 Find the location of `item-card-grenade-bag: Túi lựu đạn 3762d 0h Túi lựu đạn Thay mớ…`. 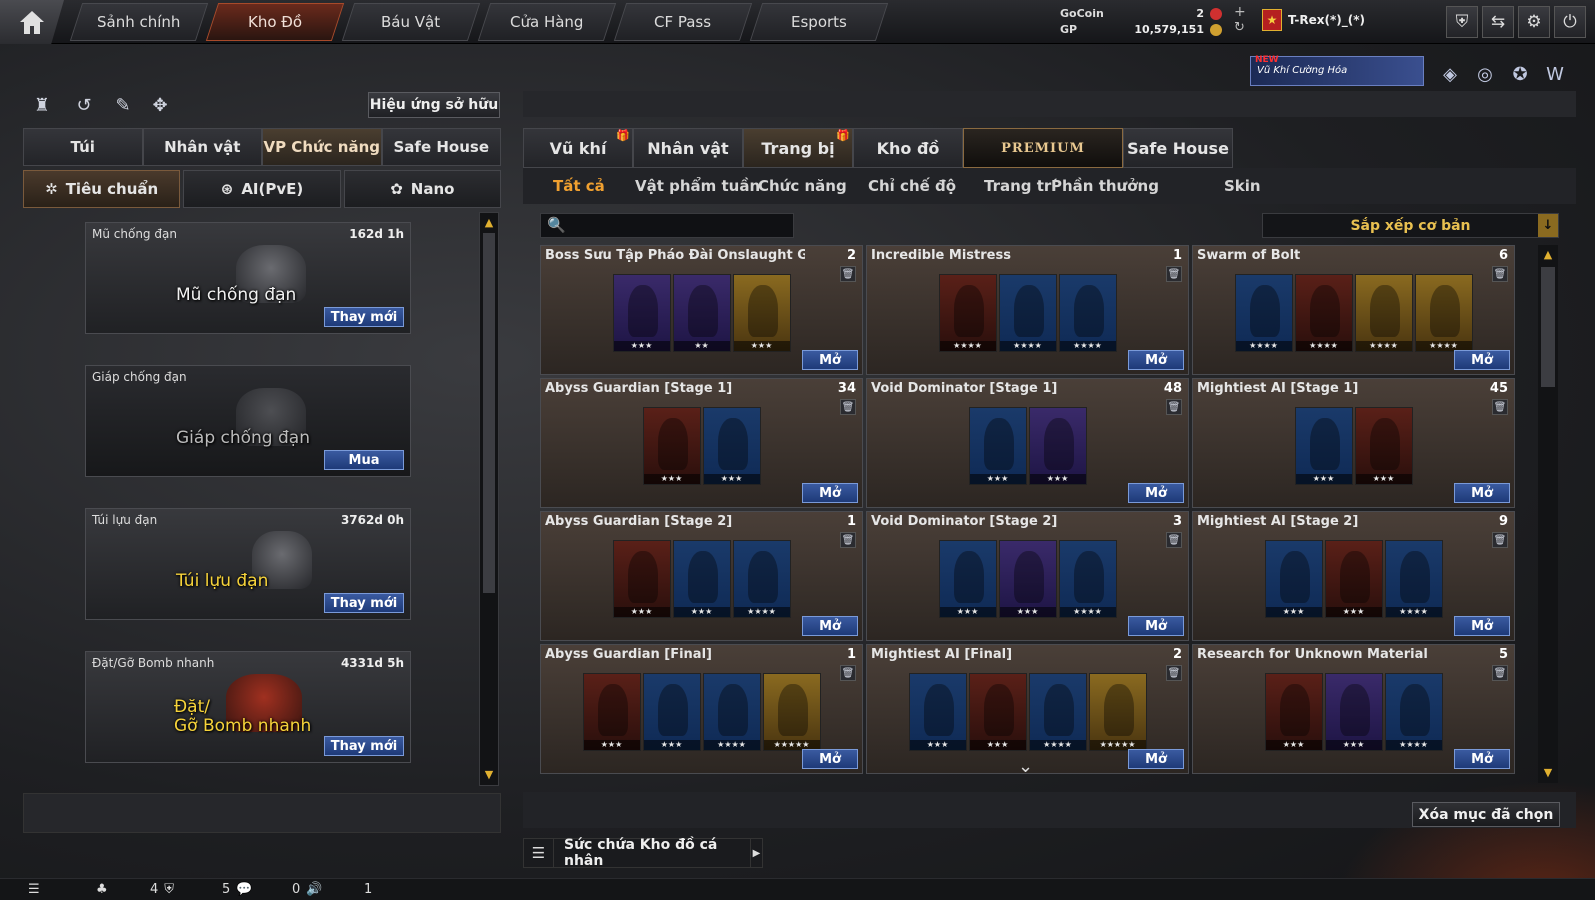

item-card-grenade-bag: Túi lựu đạn 3762d 0h Túi lựu đạn Thay mớ… is located at coordinates (248, 564).